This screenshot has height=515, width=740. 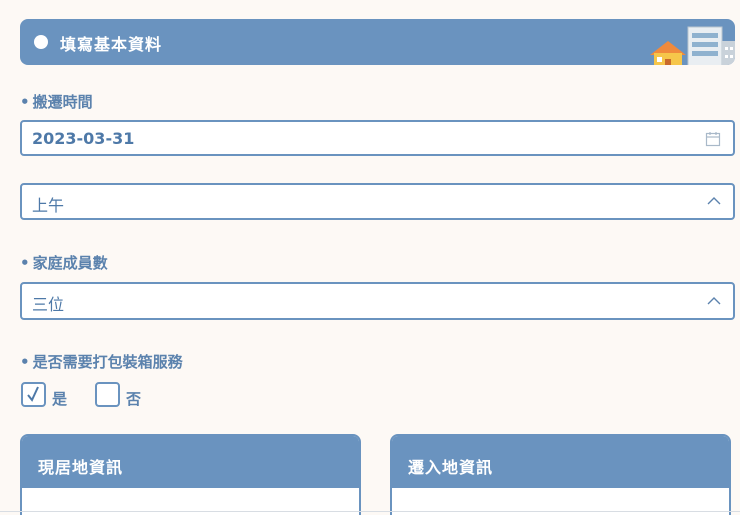 What do you see at coordinates (83, 138) in the screenshot?
I see `date-value: 2023-03-31` at bounding box center [83, 138].